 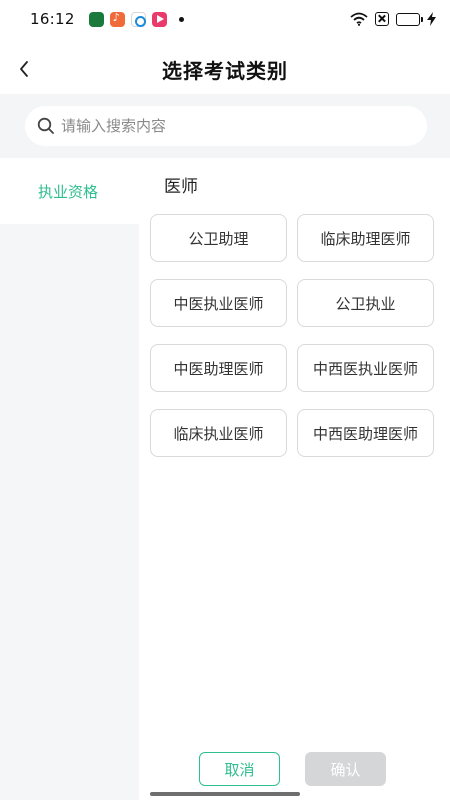 I want to click on home-indicator, so click(x=225, y=794).